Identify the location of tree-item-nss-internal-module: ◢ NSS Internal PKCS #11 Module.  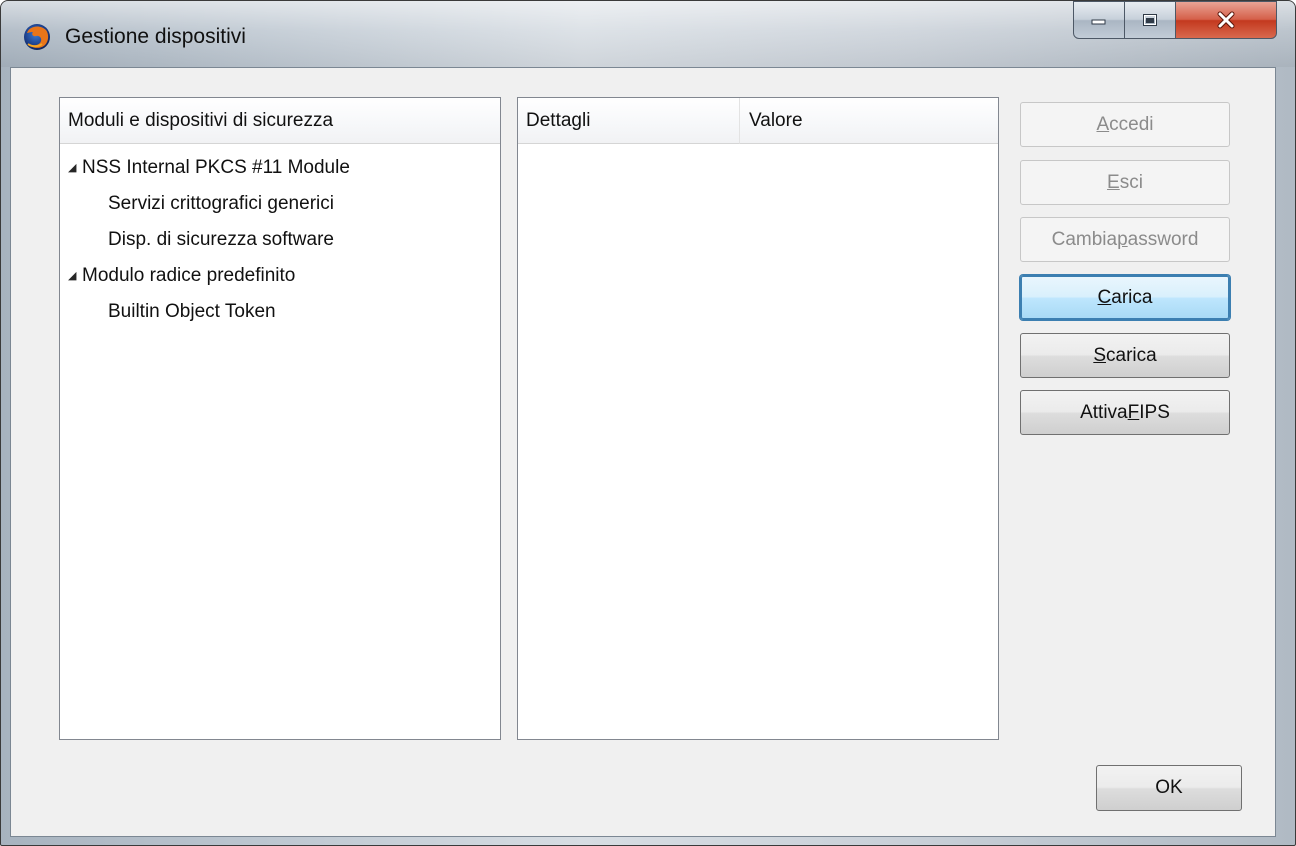
(205, 168).